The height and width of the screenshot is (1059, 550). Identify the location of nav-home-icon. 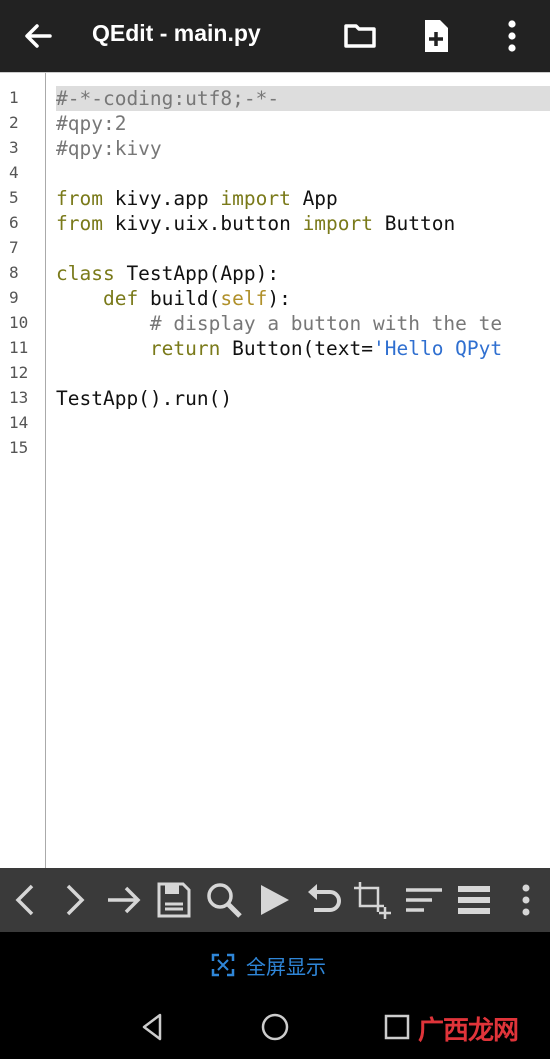
(275, 1027).